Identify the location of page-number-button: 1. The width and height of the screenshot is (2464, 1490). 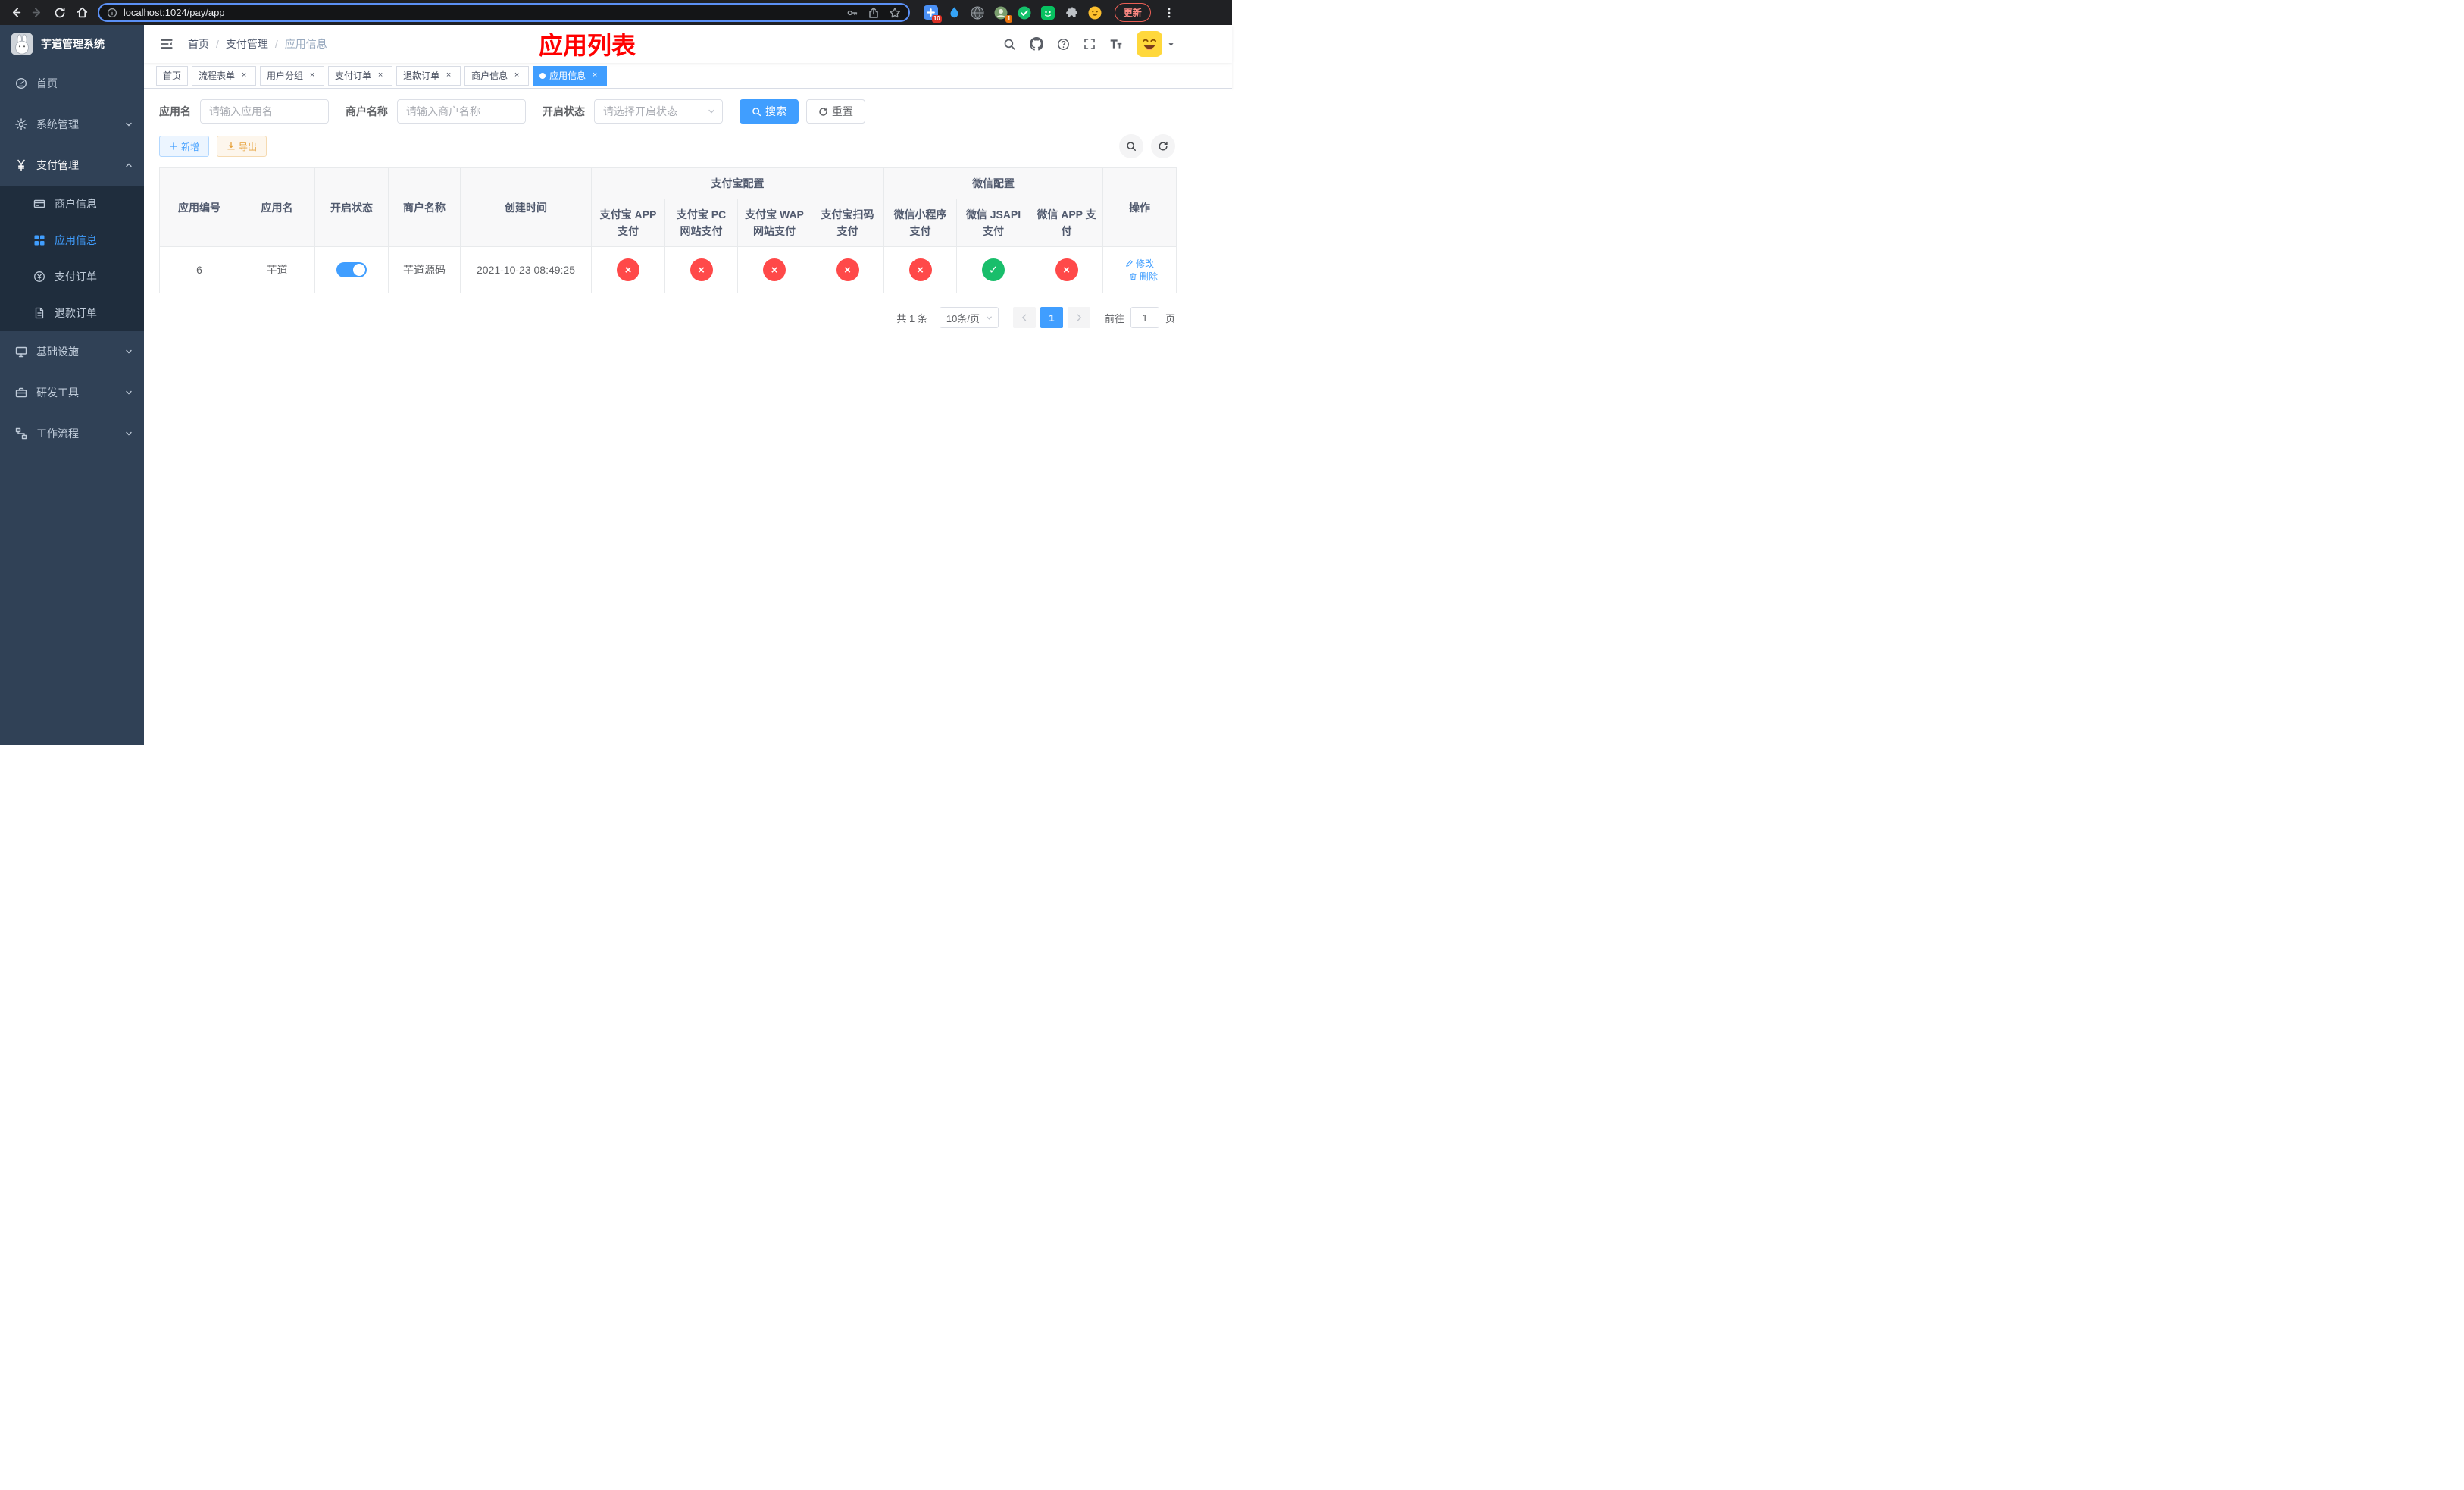
(1051, 317).